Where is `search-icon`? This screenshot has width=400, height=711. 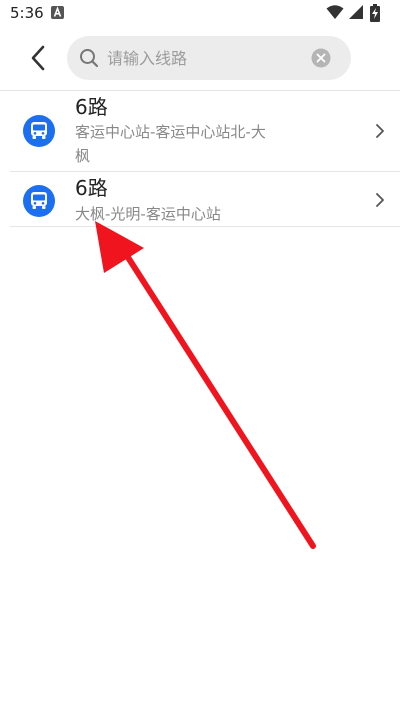 search-icon is located at coordinates (89, 58).